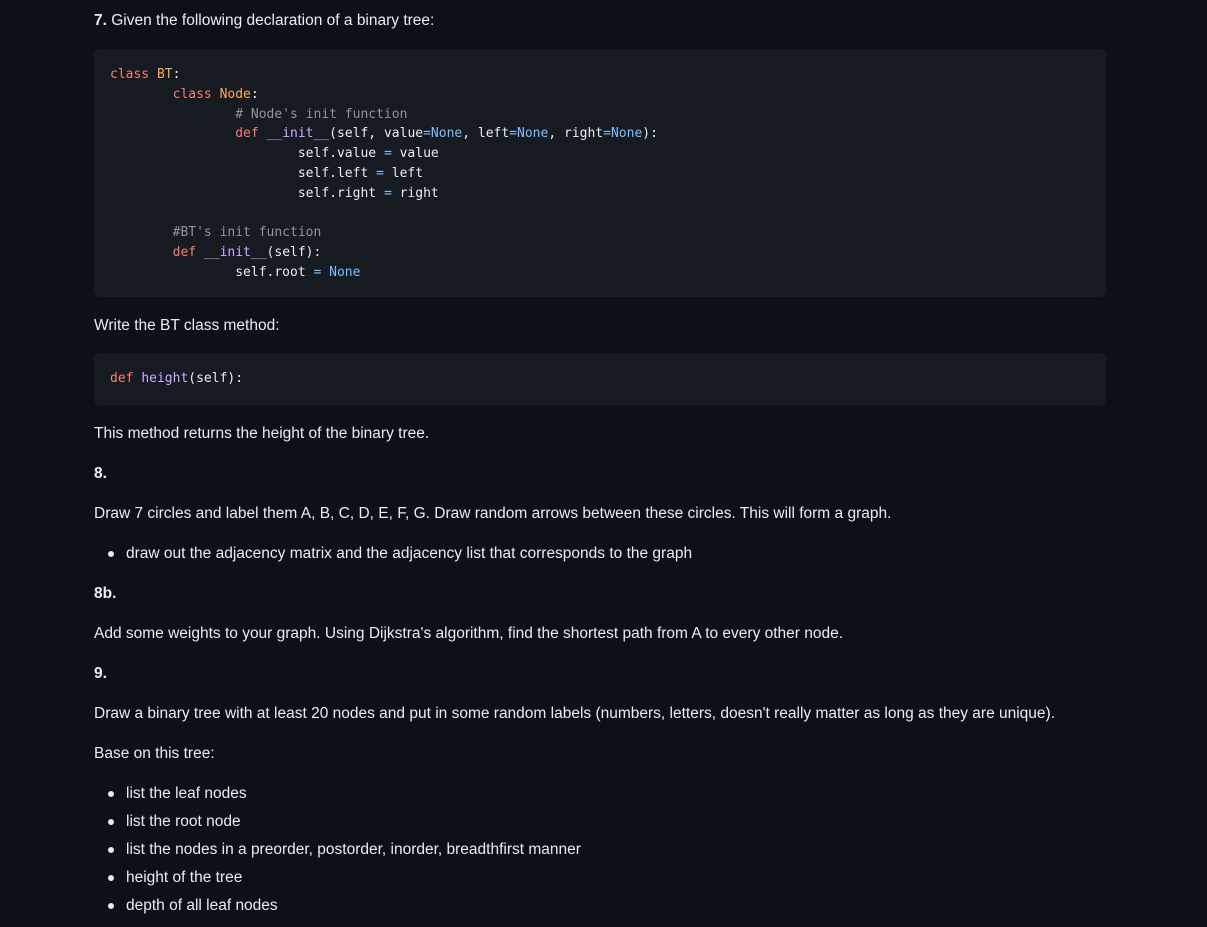 The height and width of the screenshot is (927, 1207). I want to click on code-token: , left, so click(486, 134).